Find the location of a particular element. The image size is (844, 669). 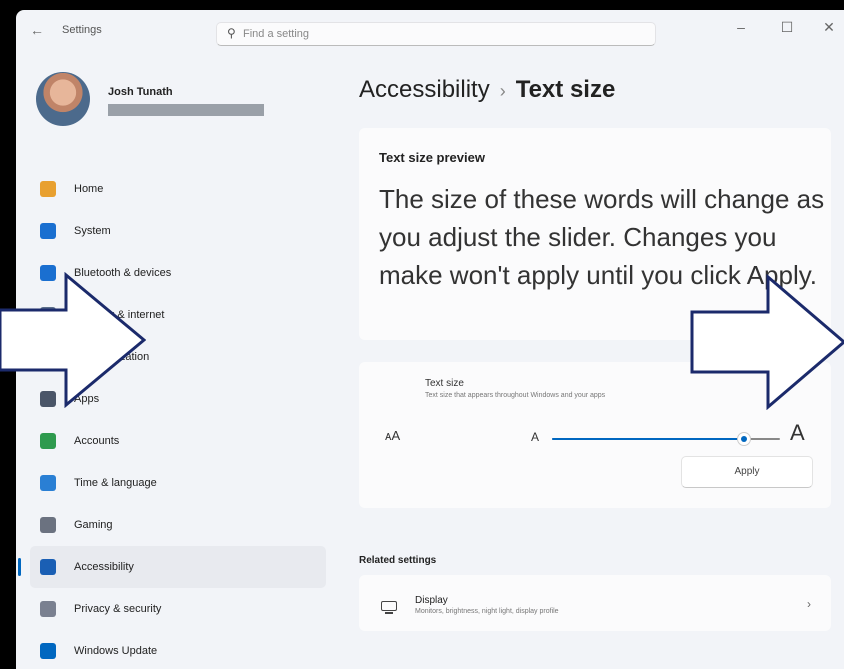

app-title: Settings is located at coordinates (82, 30).